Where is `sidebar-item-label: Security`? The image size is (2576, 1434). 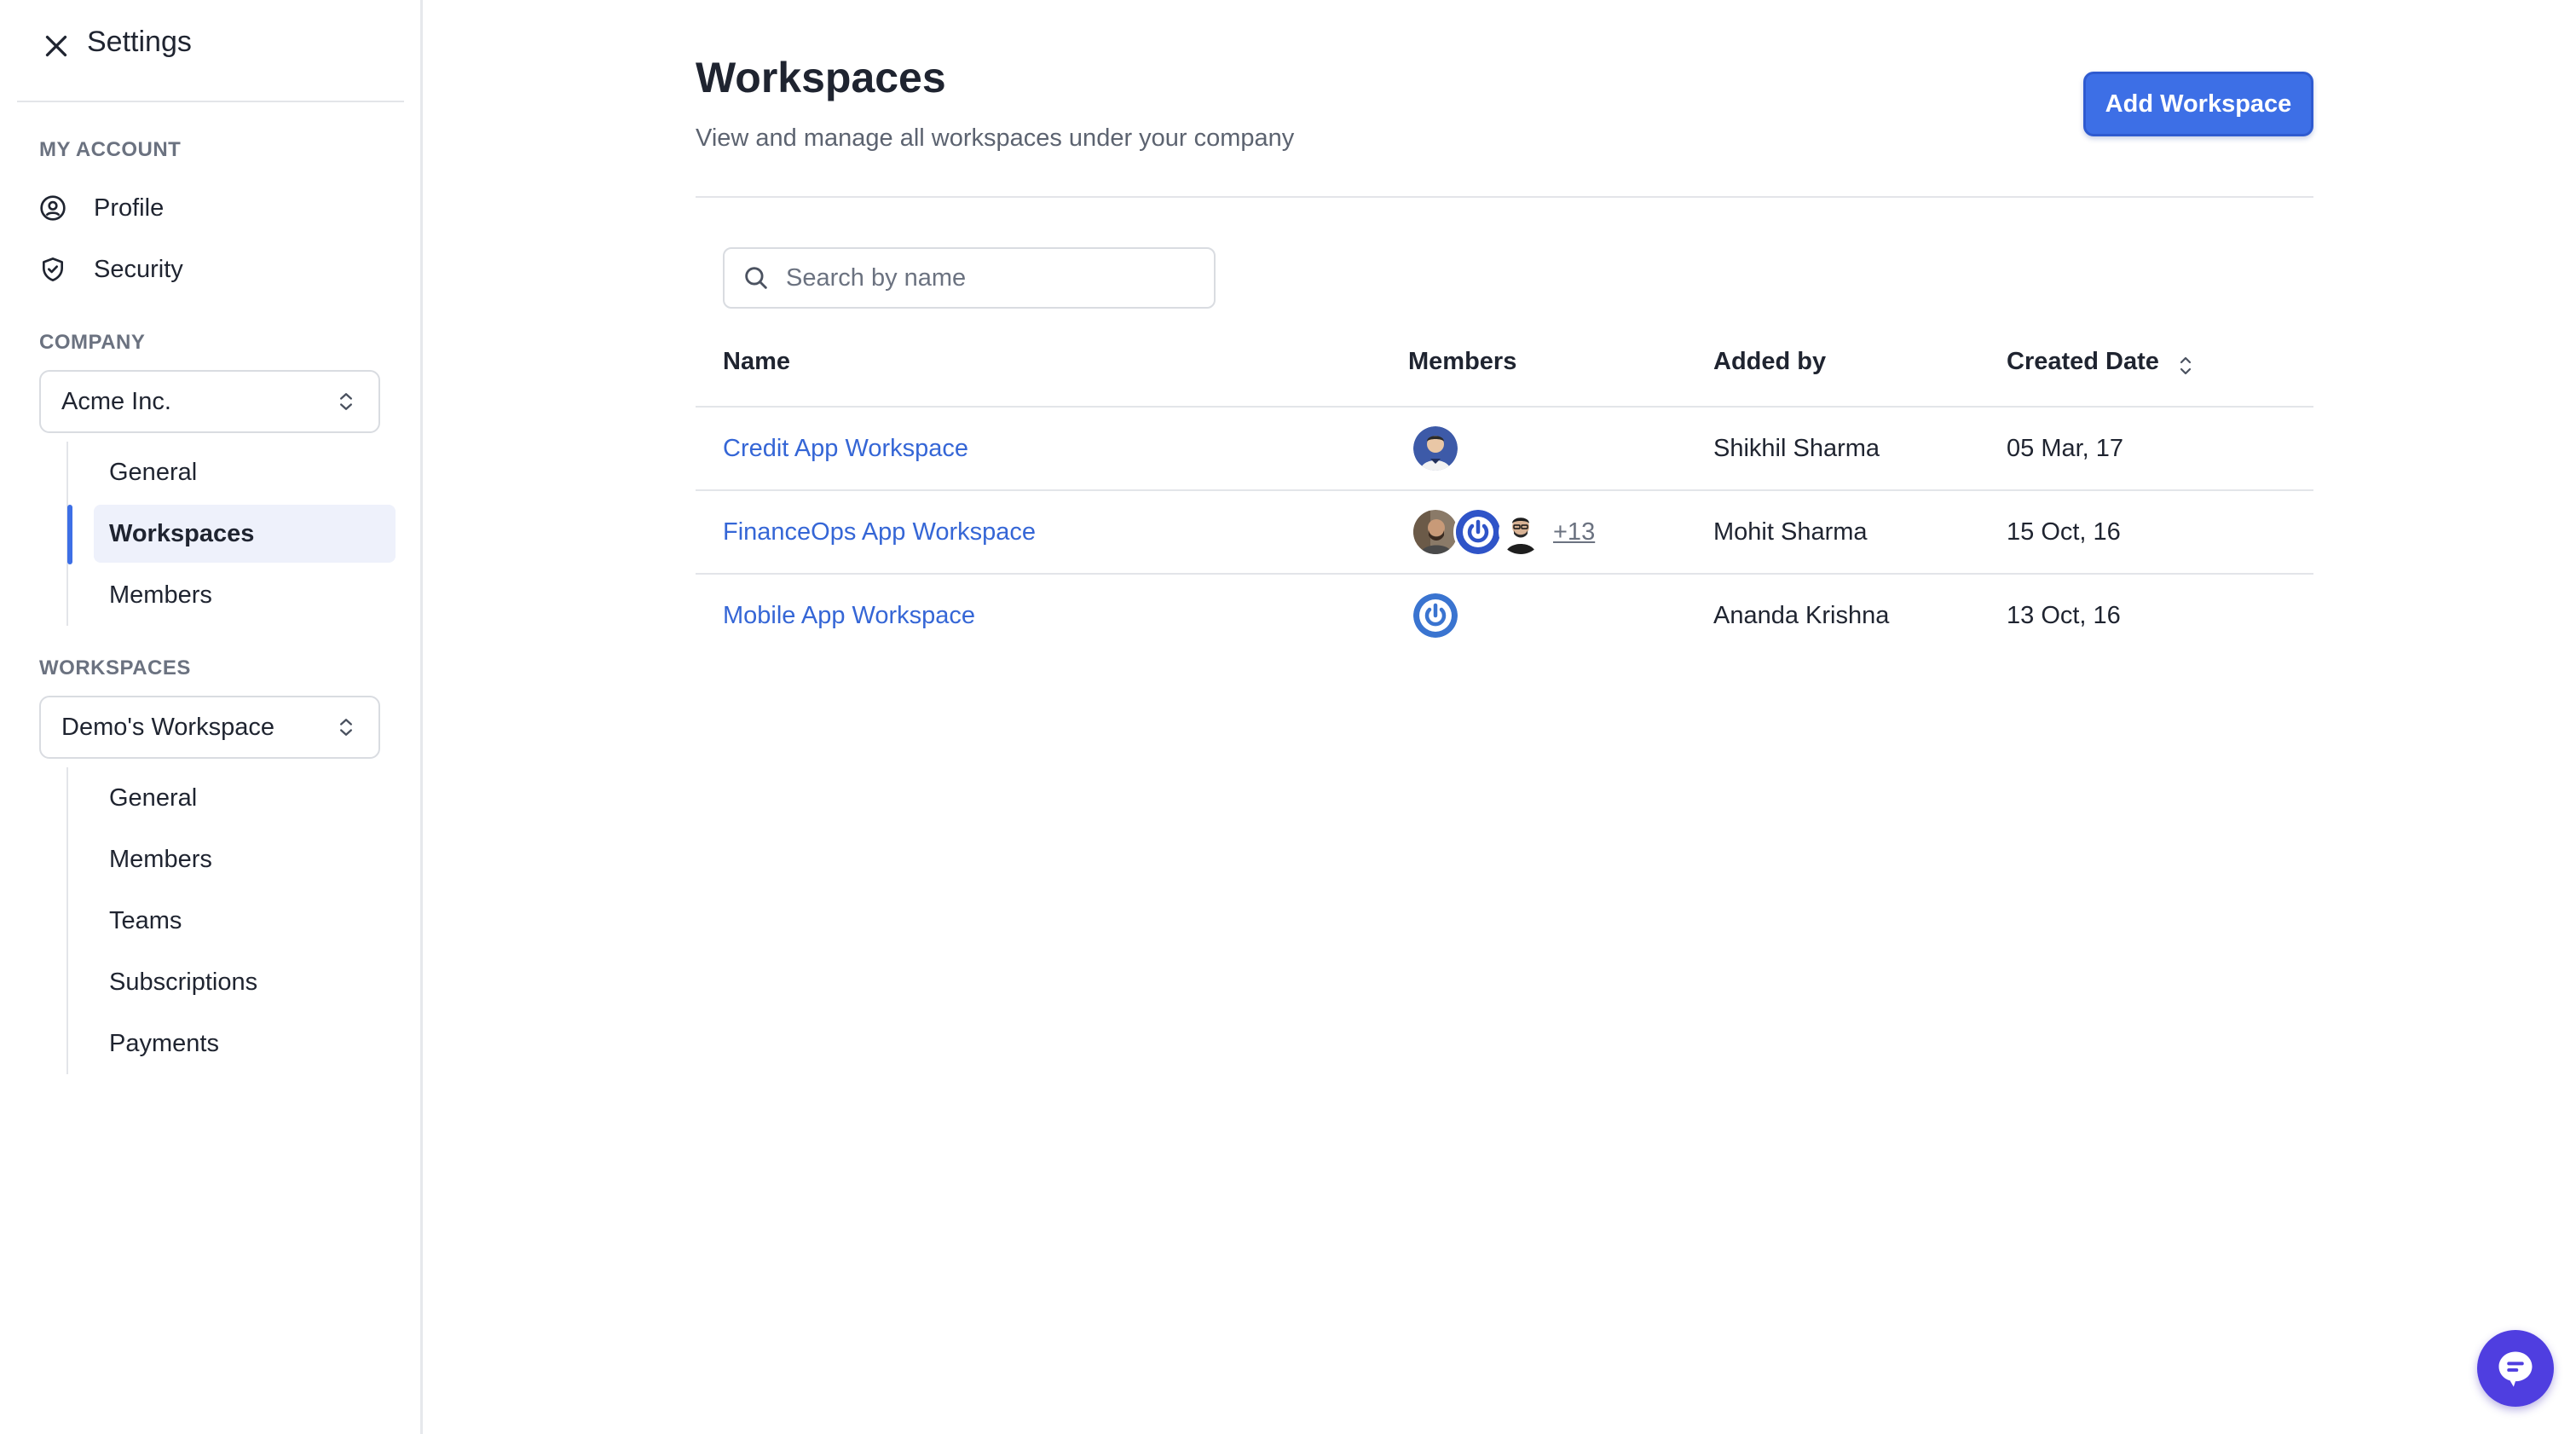
sidebar-item-label: Security is located at coordinates (138, 269).